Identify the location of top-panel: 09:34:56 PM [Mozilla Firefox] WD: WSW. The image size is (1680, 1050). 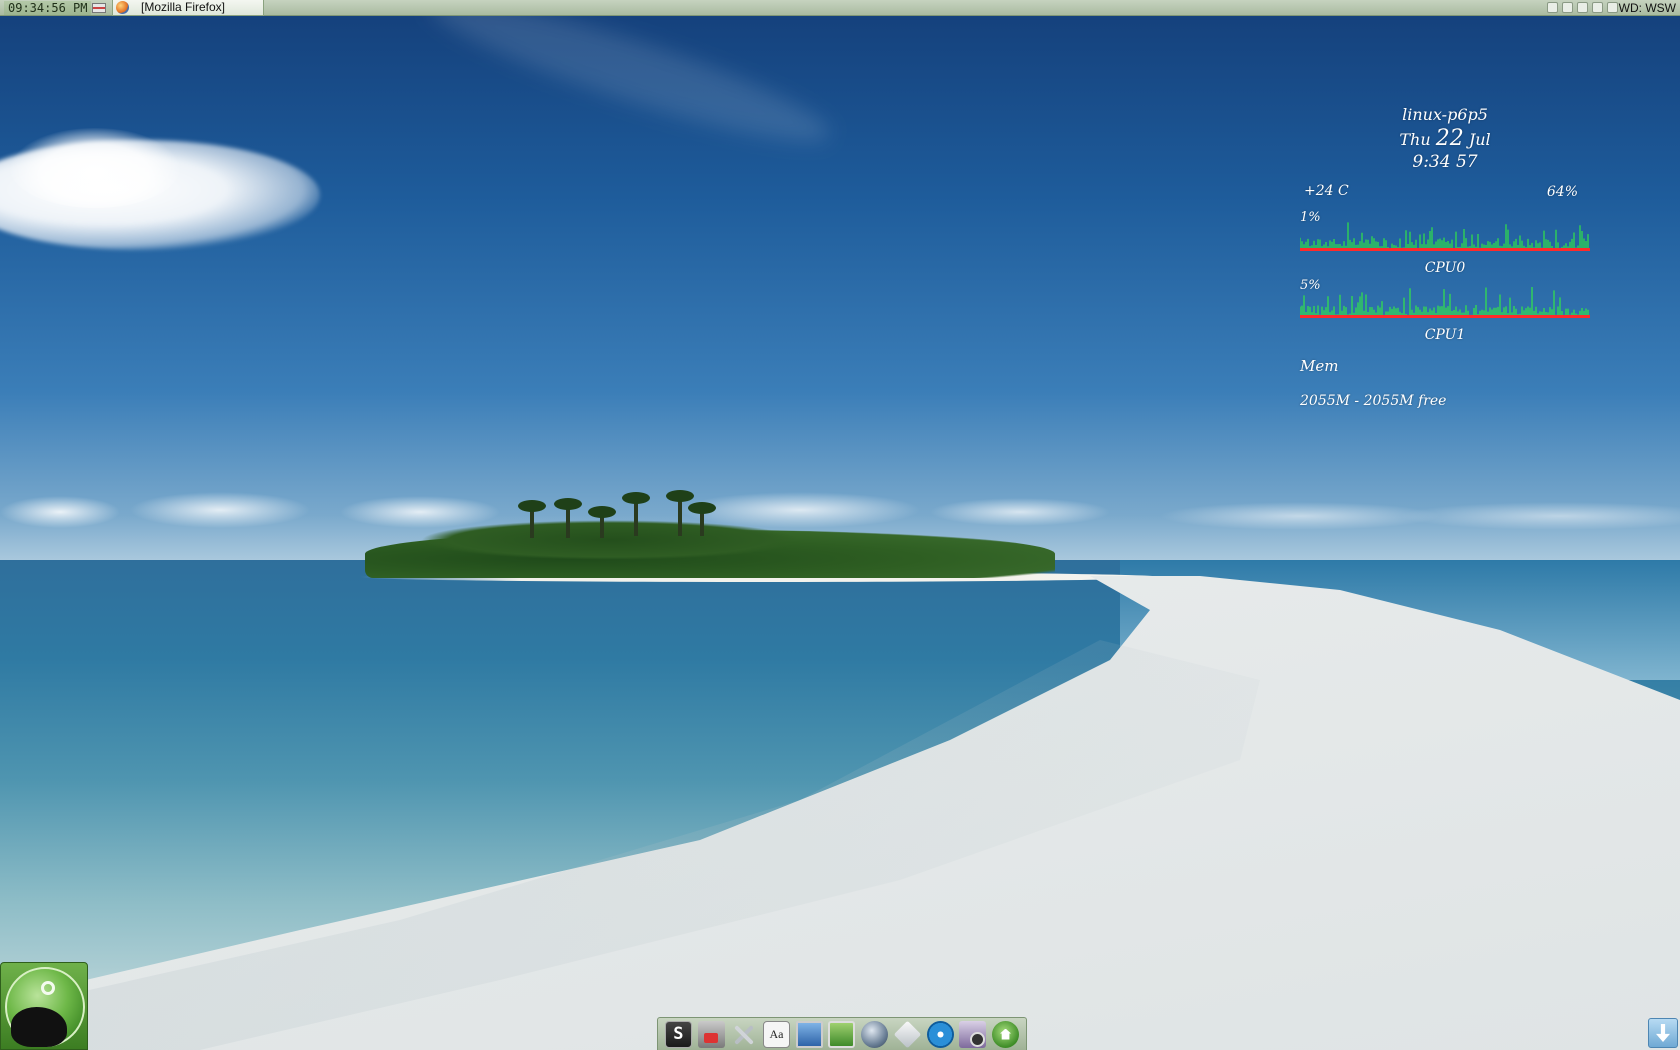
(840, 8).